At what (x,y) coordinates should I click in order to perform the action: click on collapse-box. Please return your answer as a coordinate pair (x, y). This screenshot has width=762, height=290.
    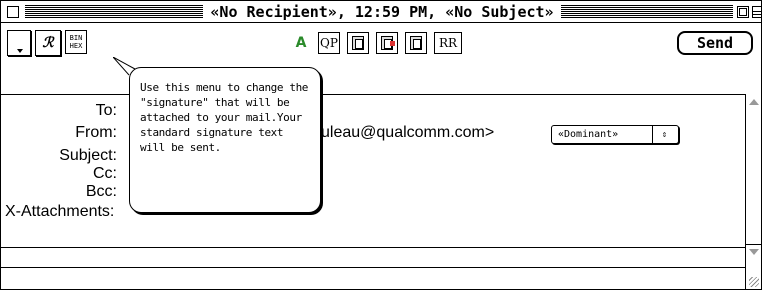
    Looking at the image, I should click on (757, 12).